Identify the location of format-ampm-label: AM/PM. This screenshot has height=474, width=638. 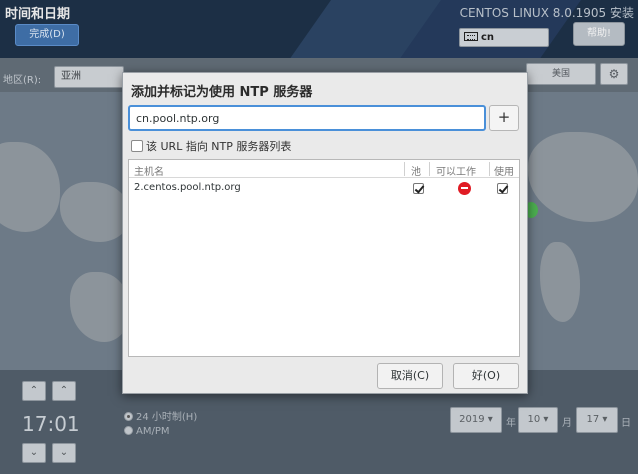
(153, 431).